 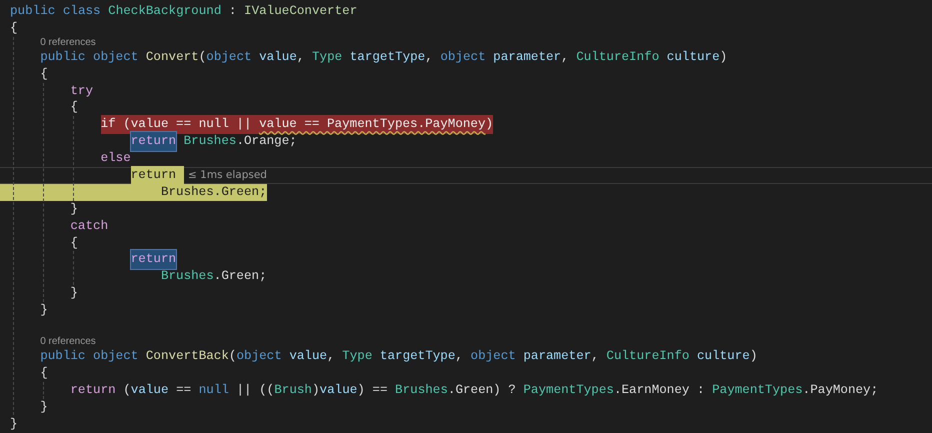 What do you see at coordinates (213, 277) in the screenshot?
I see `code-text: Brushes.Green;` at bounding box center [213, 277].